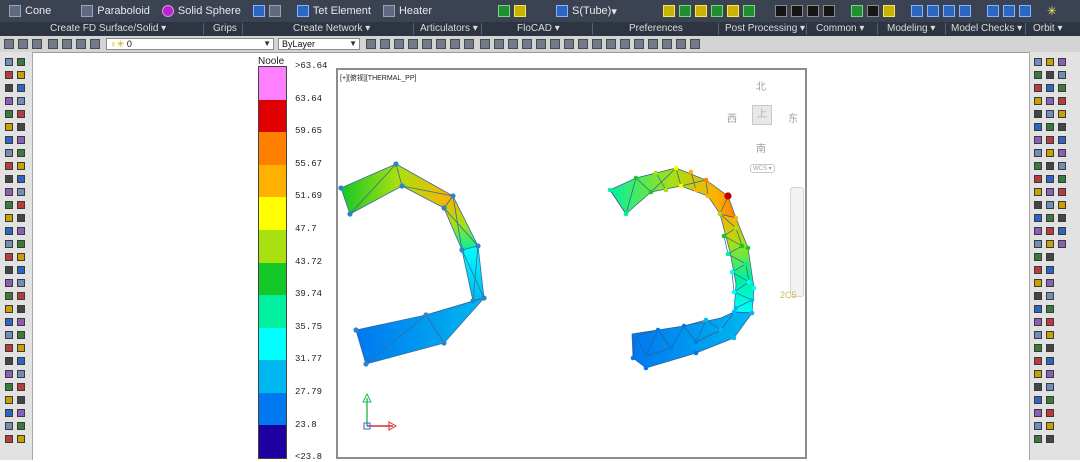  I want to click on paraboloid-button: Paraboloid, so click(115, 11).